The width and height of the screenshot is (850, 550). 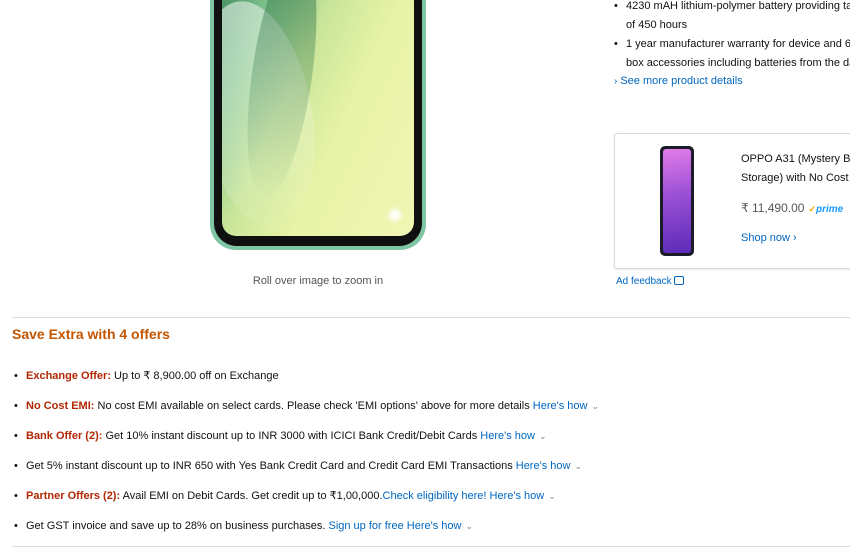 I want to click on speech-bubble-icon, so click(x=678, y=280).